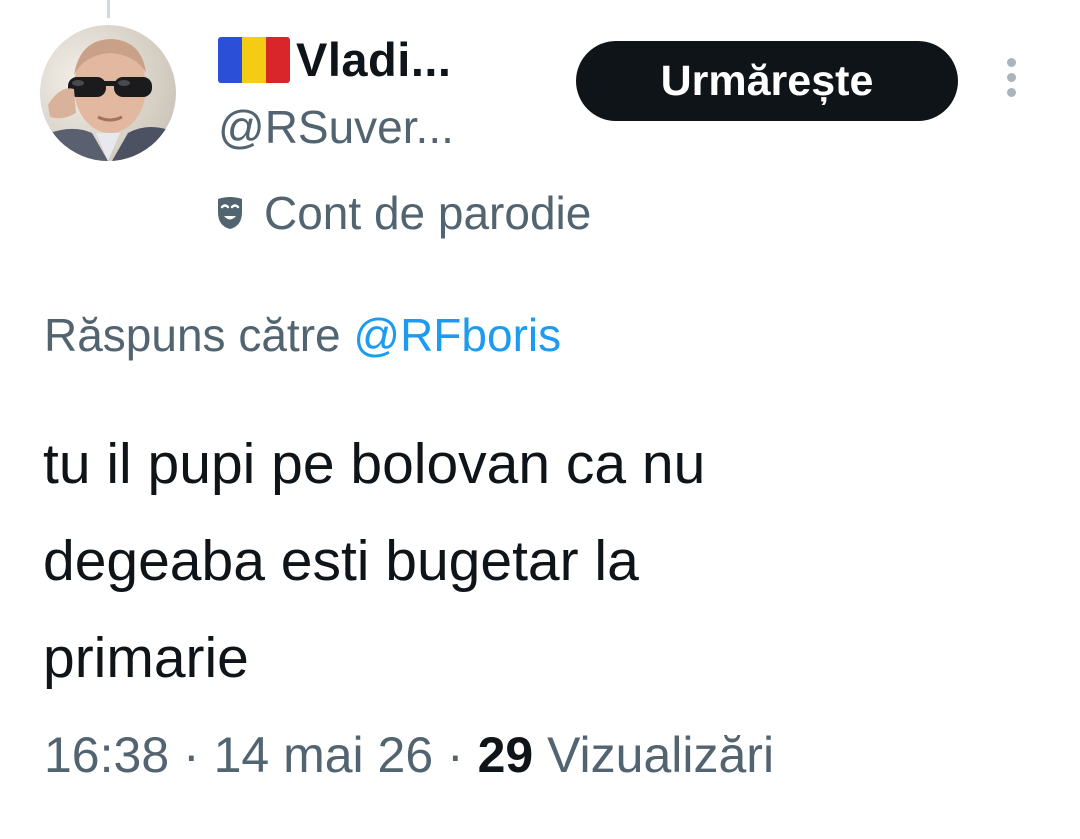  What do you see at coordinates (199, 335) in the screenshot?
I see `reply-prefix: Răspuns către` at bounding box center [199, 335].